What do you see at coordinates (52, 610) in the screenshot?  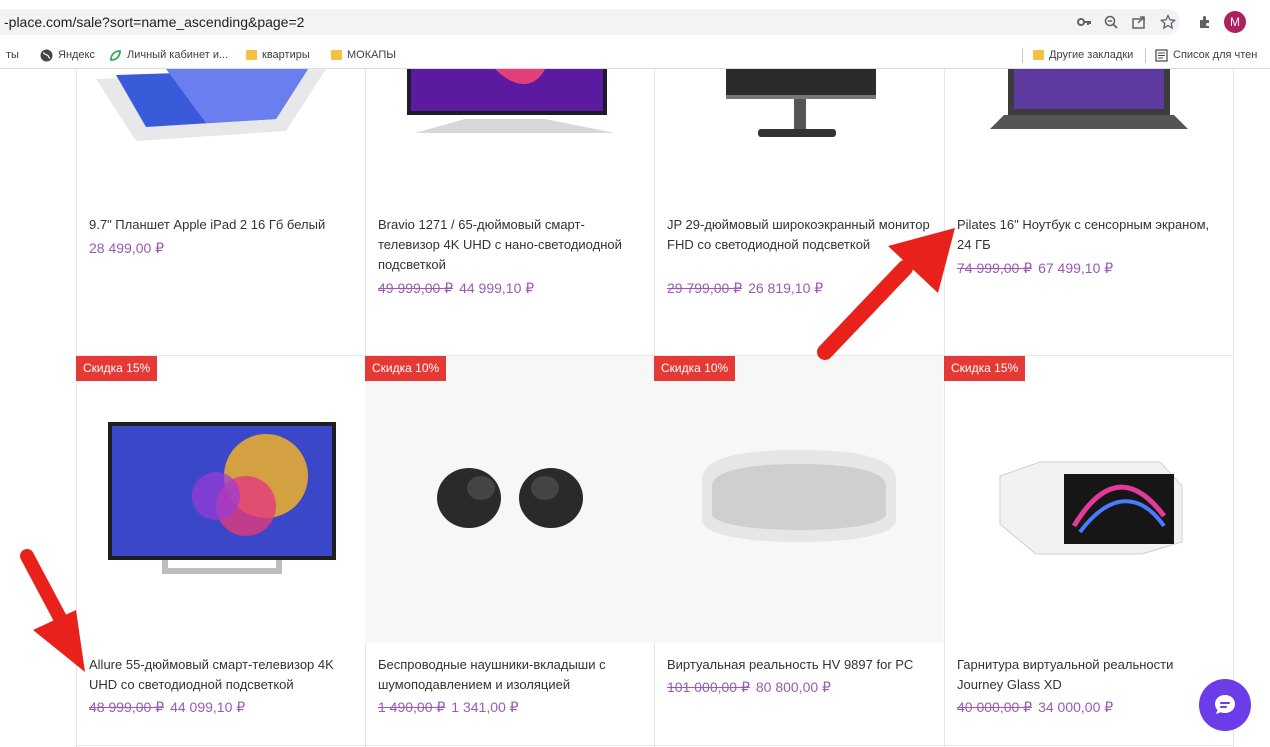 I see `arrow-annotation-tv` at bounding box center [52, 610].